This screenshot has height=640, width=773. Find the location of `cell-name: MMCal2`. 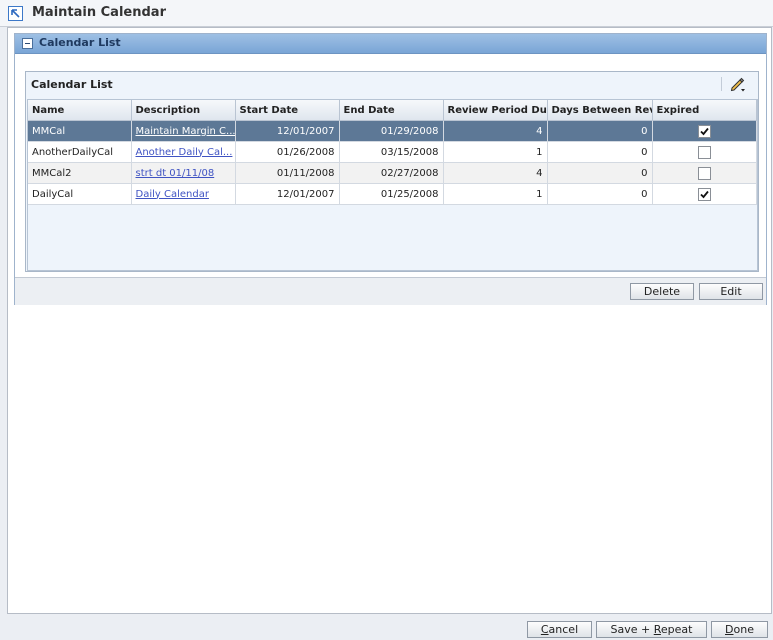

cell-name: MMCal2 is located at coordinates (80, 173).